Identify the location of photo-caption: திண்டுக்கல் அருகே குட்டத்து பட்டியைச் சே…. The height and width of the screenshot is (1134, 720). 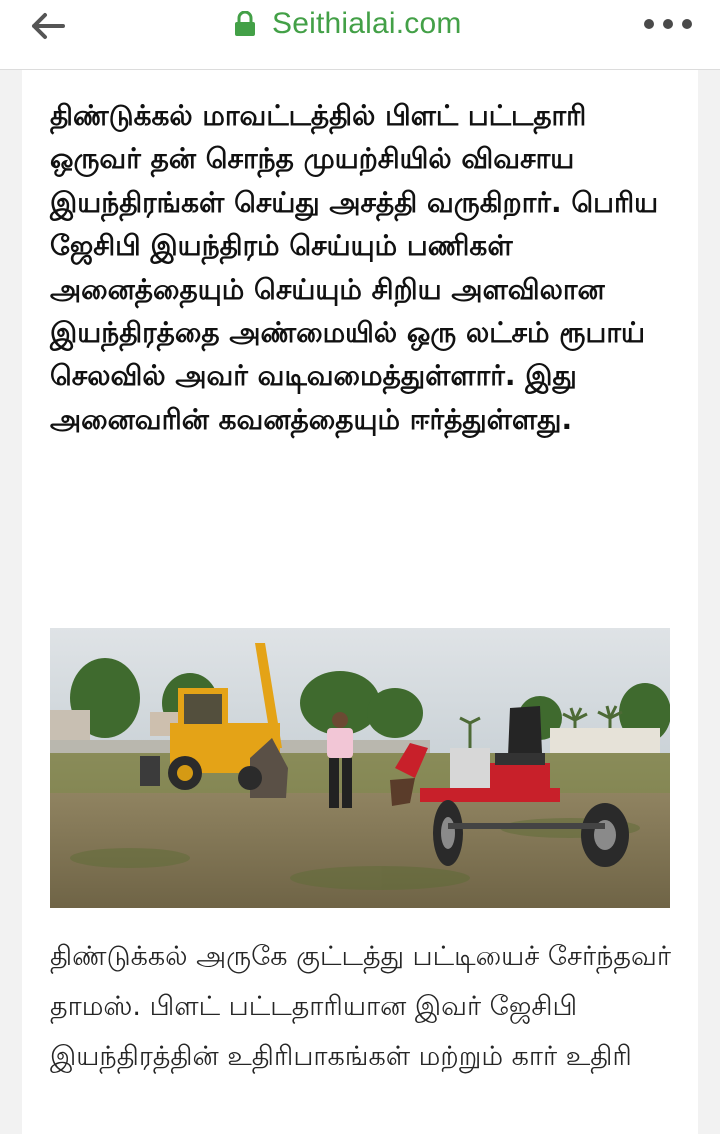
(360, 1006).